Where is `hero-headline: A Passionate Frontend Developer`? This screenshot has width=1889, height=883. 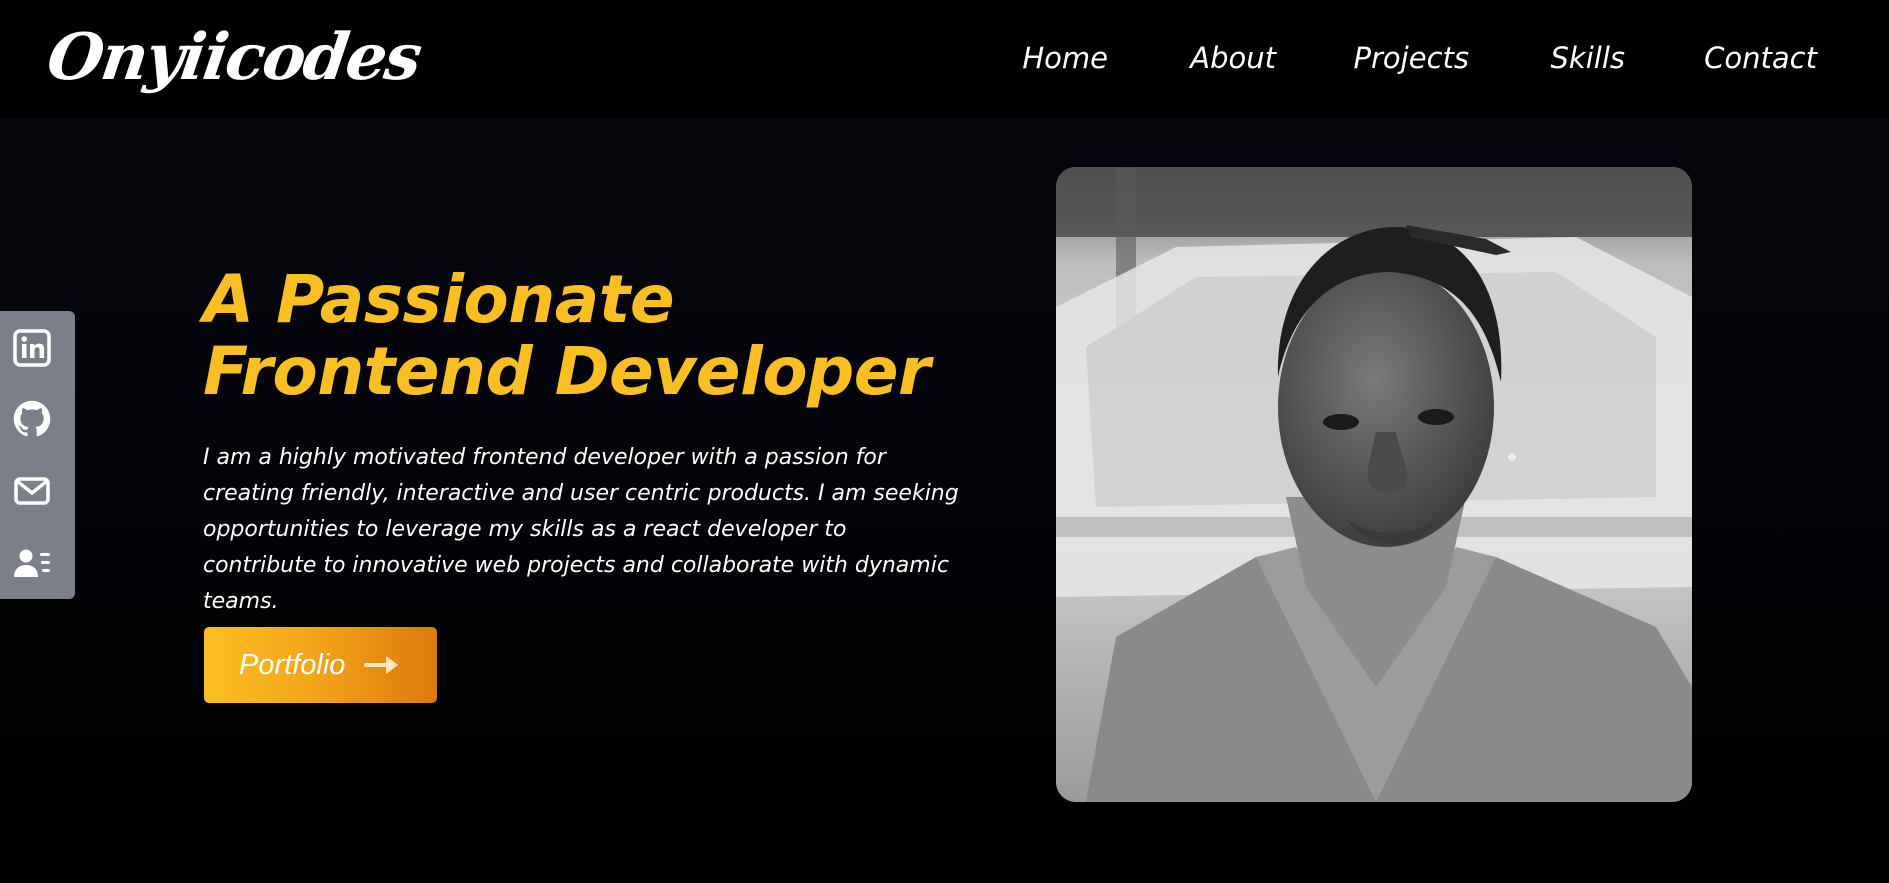 hero-headline: A Passionate Frontend Developer is located at coordinates (567, 335).